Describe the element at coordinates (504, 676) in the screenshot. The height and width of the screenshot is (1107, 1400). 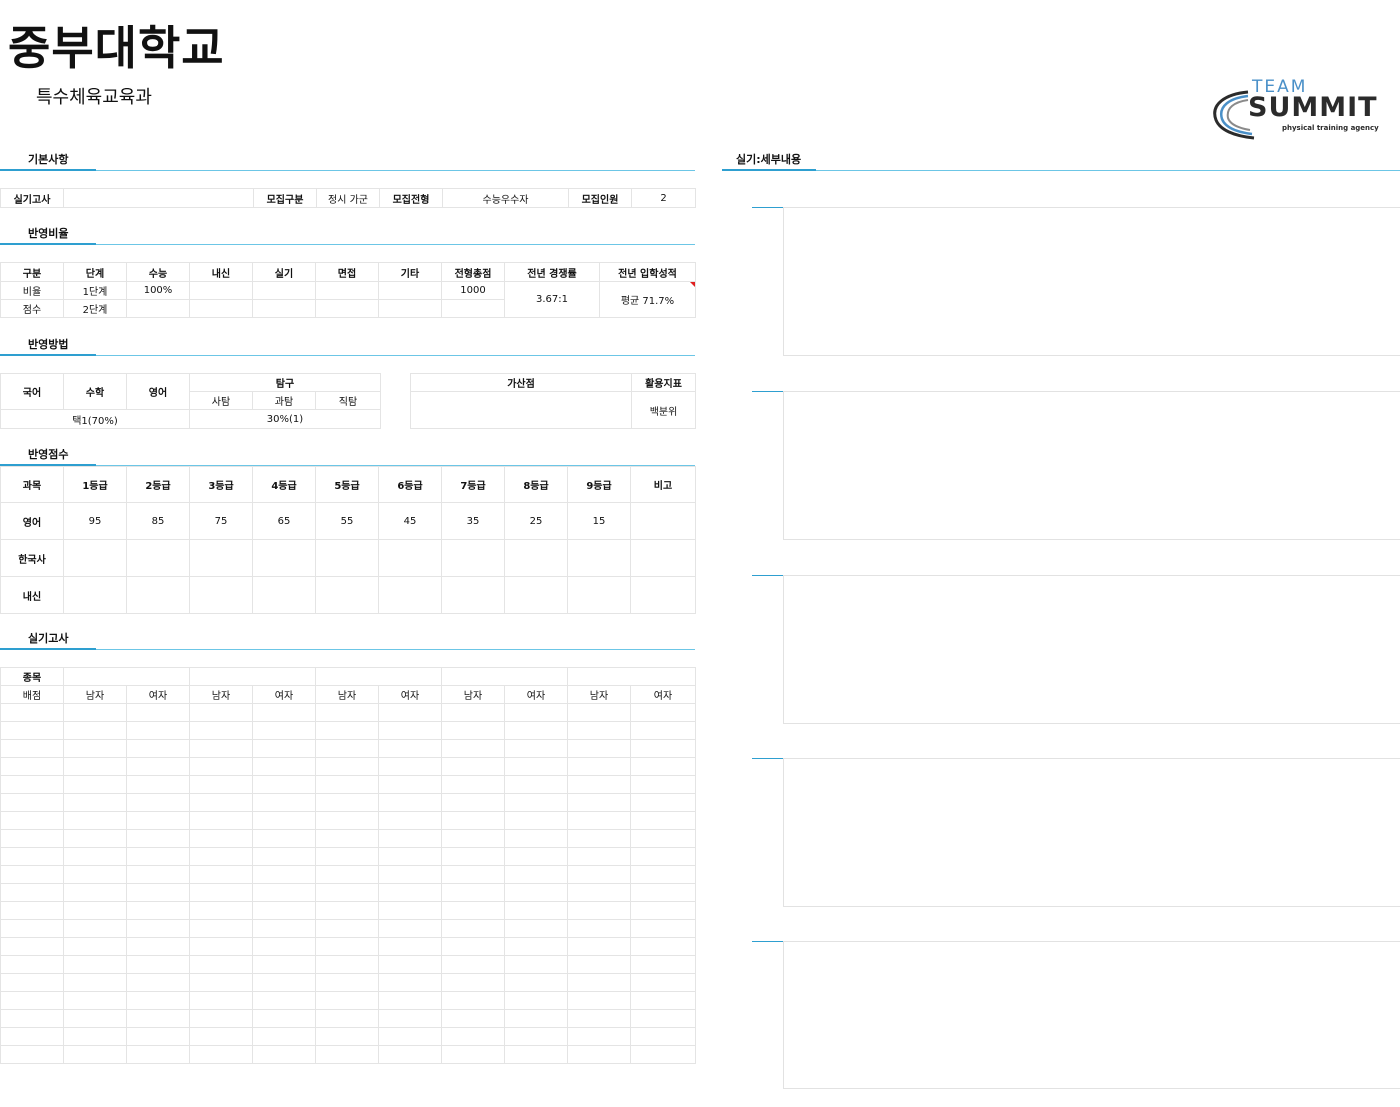
I see `practical-event-cell` at that location.